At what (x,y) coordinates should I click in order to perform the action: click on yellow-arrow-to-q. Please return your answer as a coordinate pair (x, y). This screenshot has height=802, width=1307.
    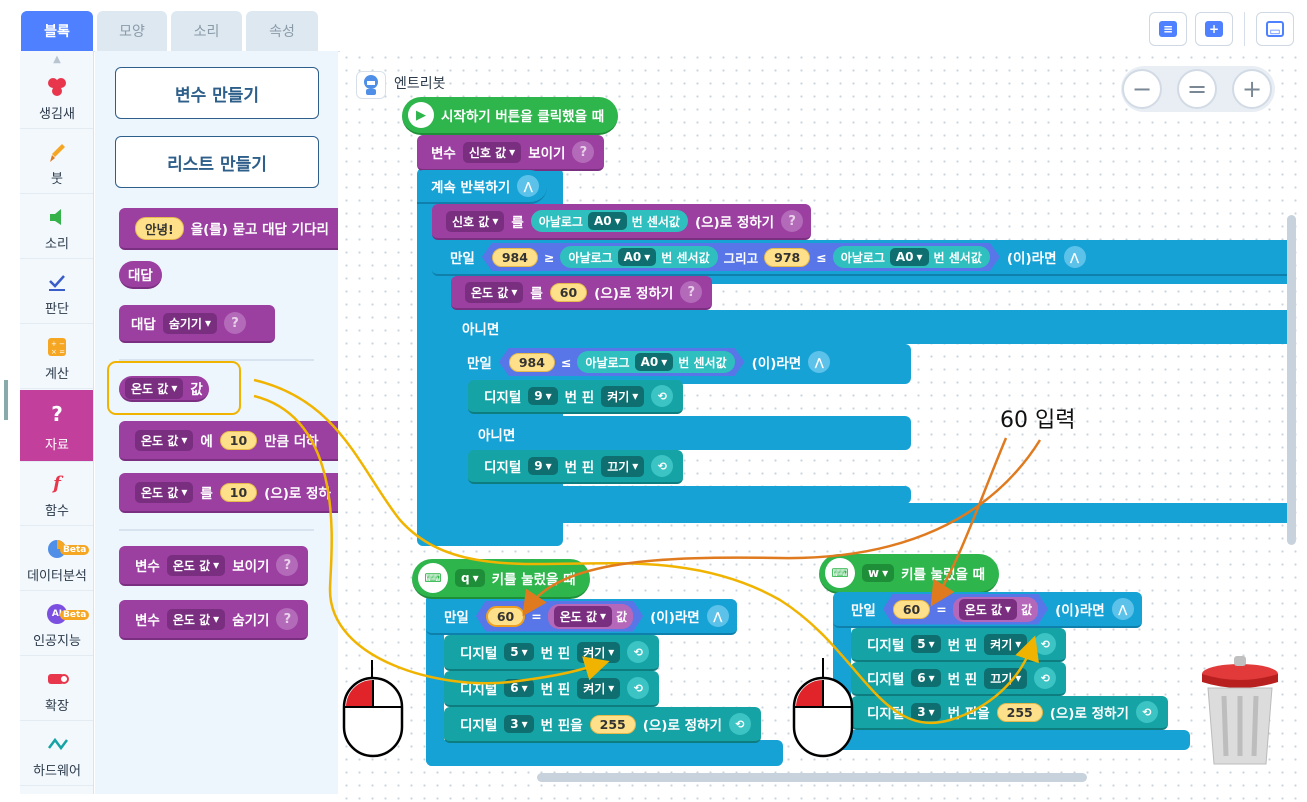
    Looking at the image, I should click on (431, 539).